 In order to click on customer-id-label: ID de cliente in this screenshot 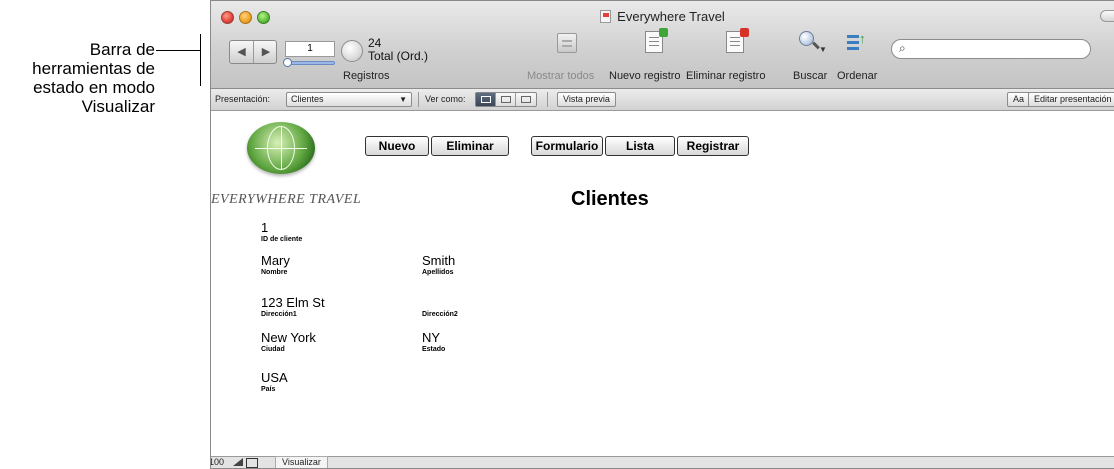, I will do `click(282, 239)`.